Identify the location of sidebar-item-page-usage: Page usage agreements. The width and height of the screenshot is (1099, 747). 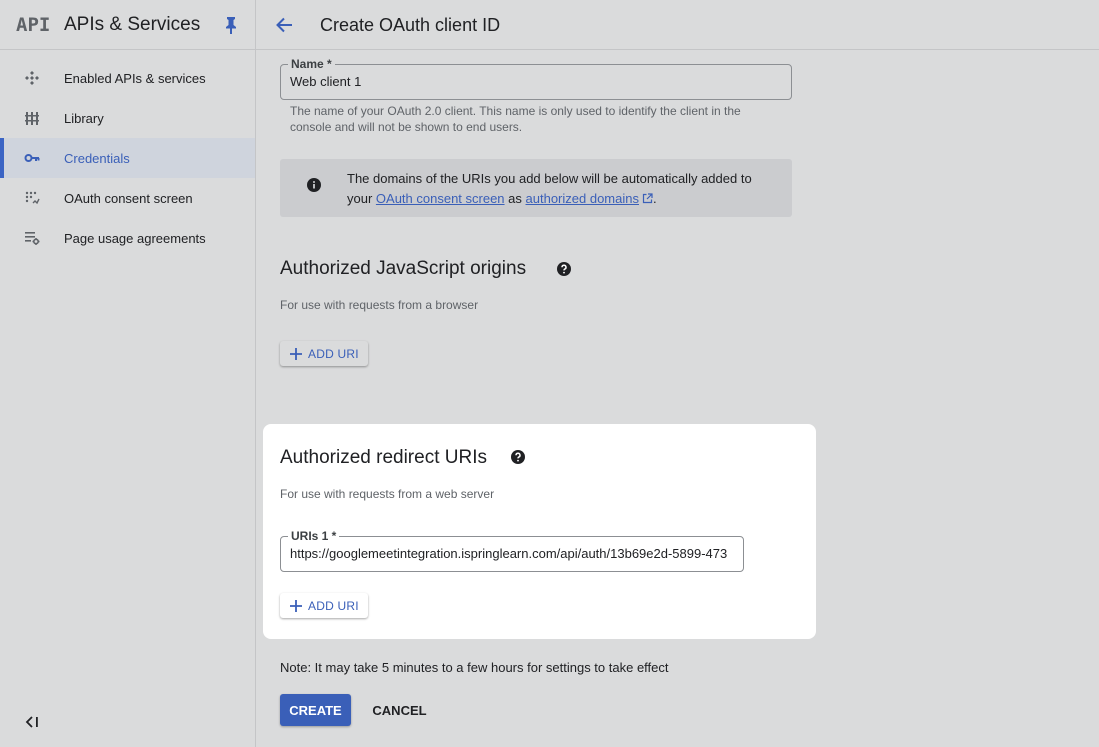
(127, 238).